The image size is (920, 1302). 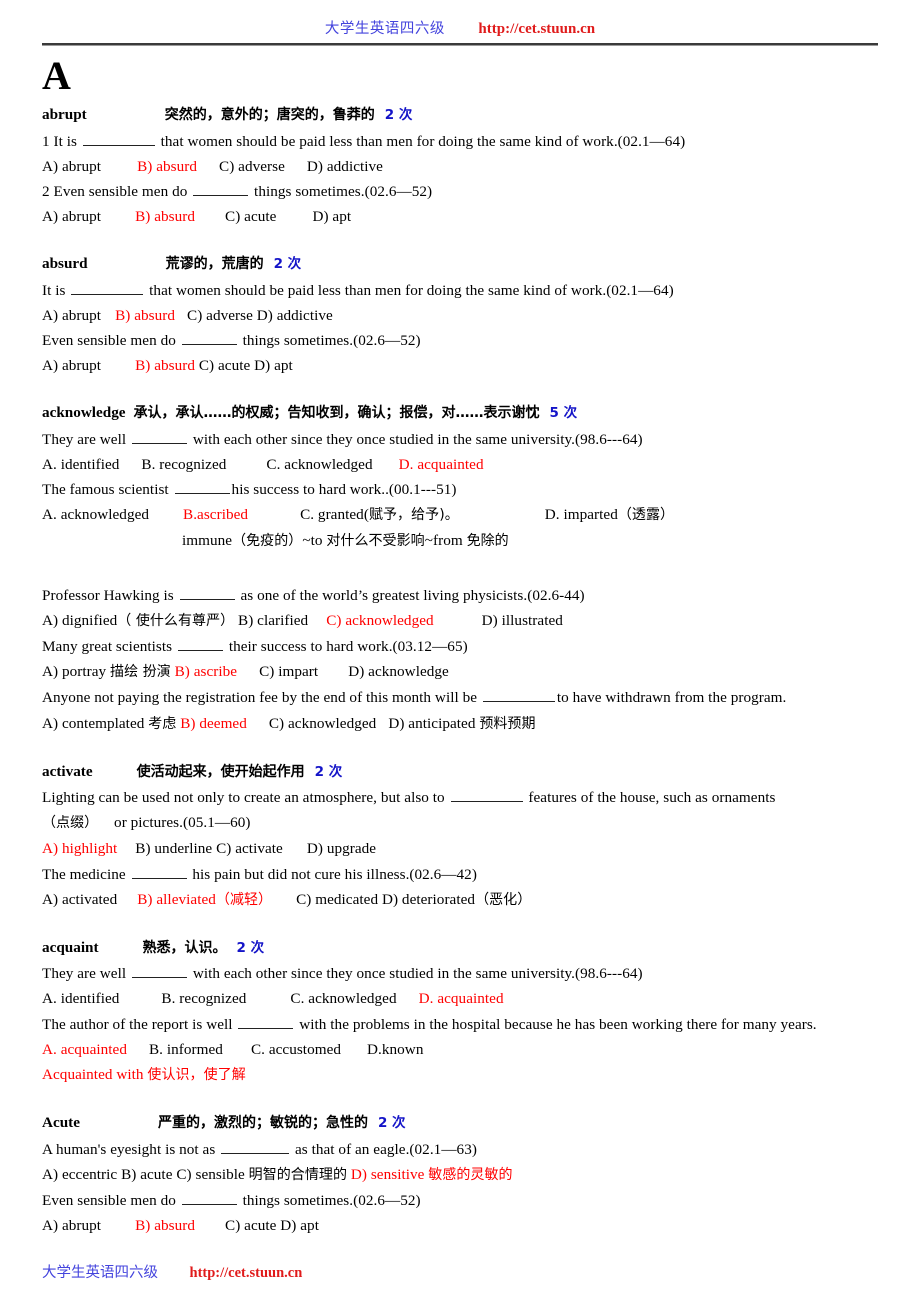 What do you see at coordinates (671, 698) in the screenshot?
I see `text-run: to have withdrawn from the program.` at bounding box center [671, 698].